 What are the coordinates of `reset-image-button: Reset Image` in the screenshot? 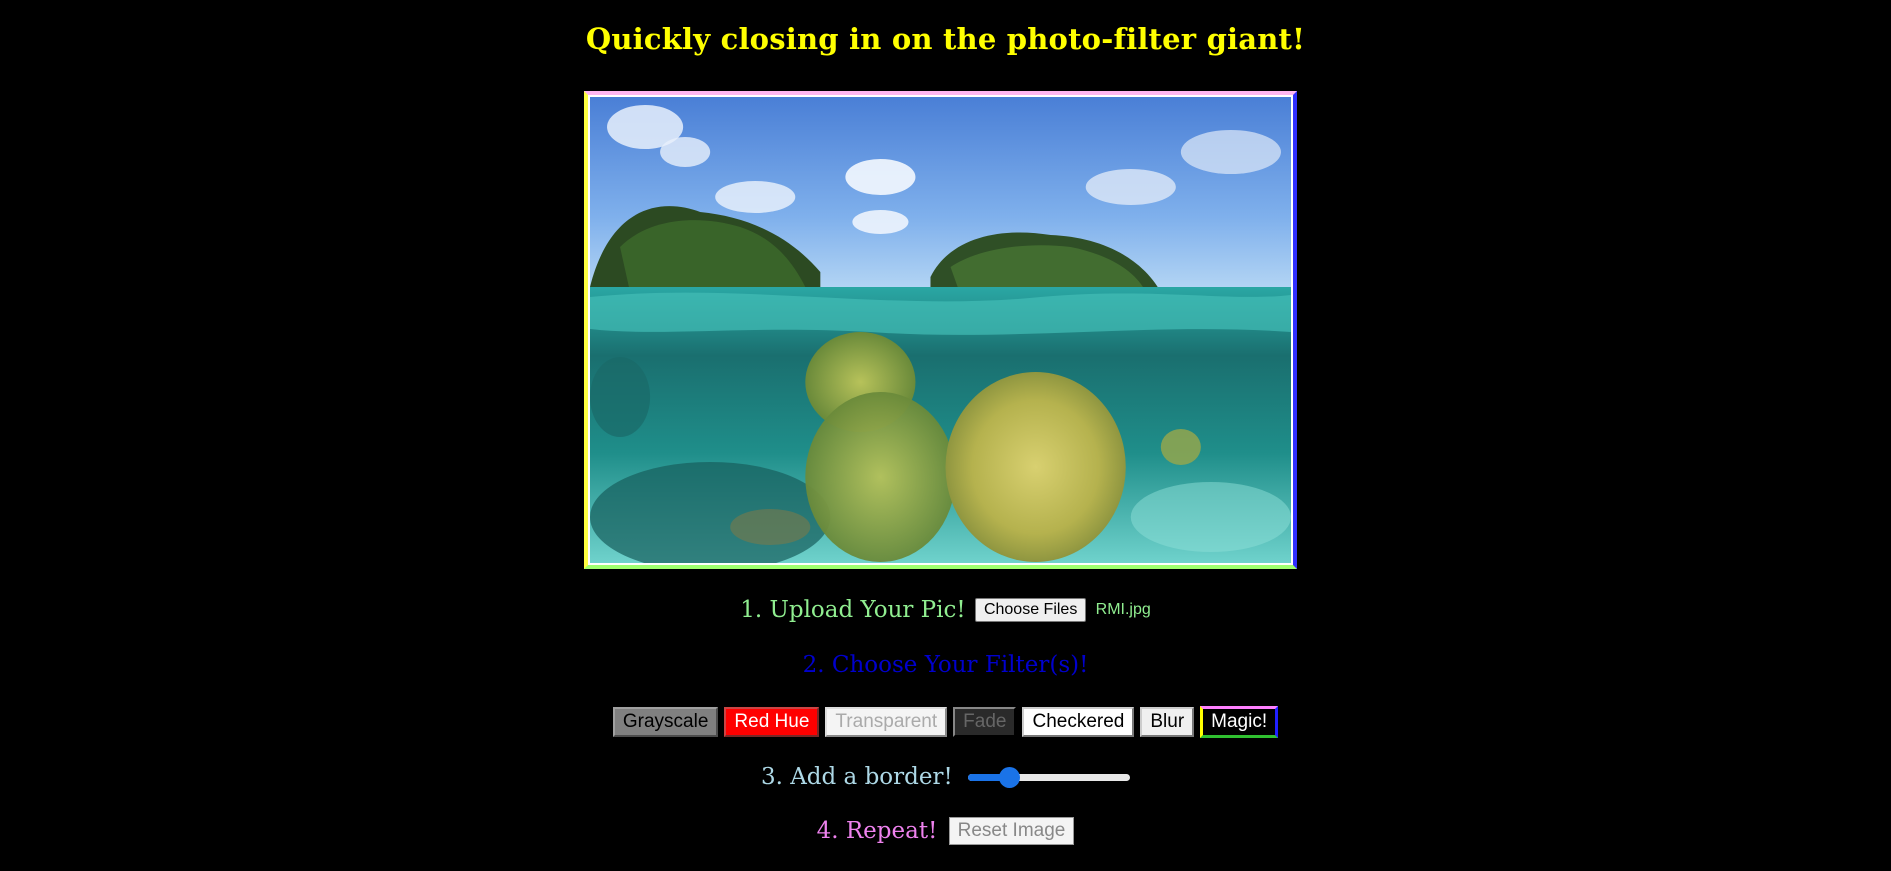 It's located at (1011, 831).